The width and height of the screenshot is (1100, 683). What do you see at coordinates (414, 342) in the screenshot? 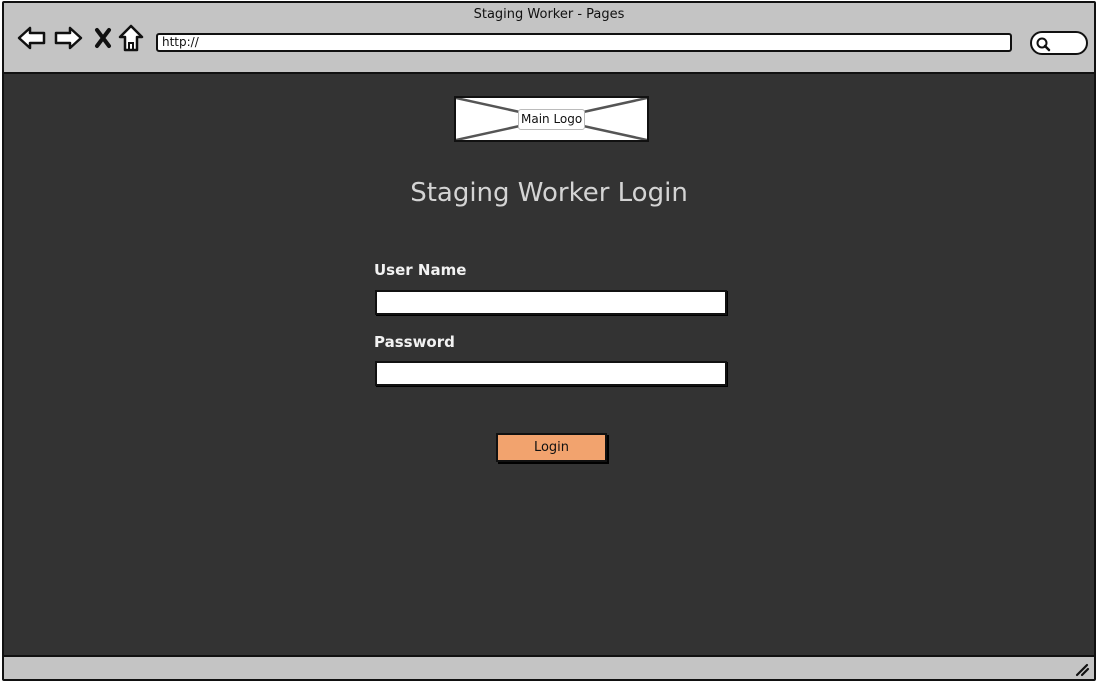
I see `password-label: Password` at bounding box center [414, 342].